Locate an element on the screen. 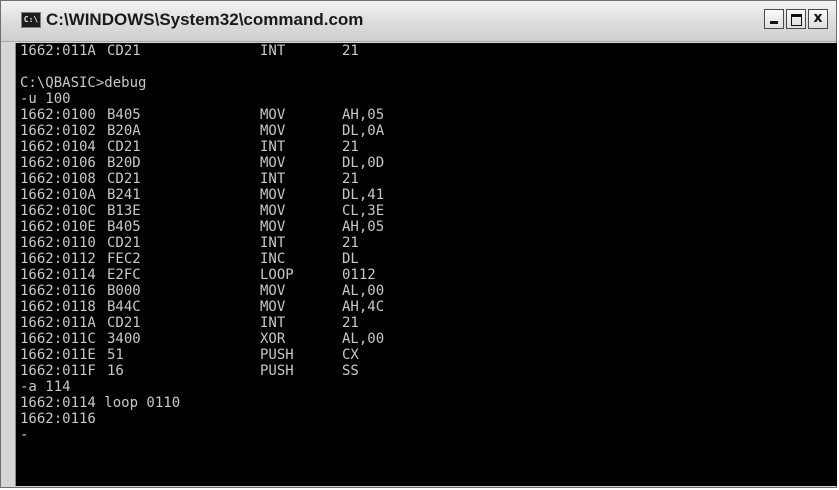  title-bar: C:\ C:\WINDOWS\System32\command.com x is located at coordinates (418, 21).